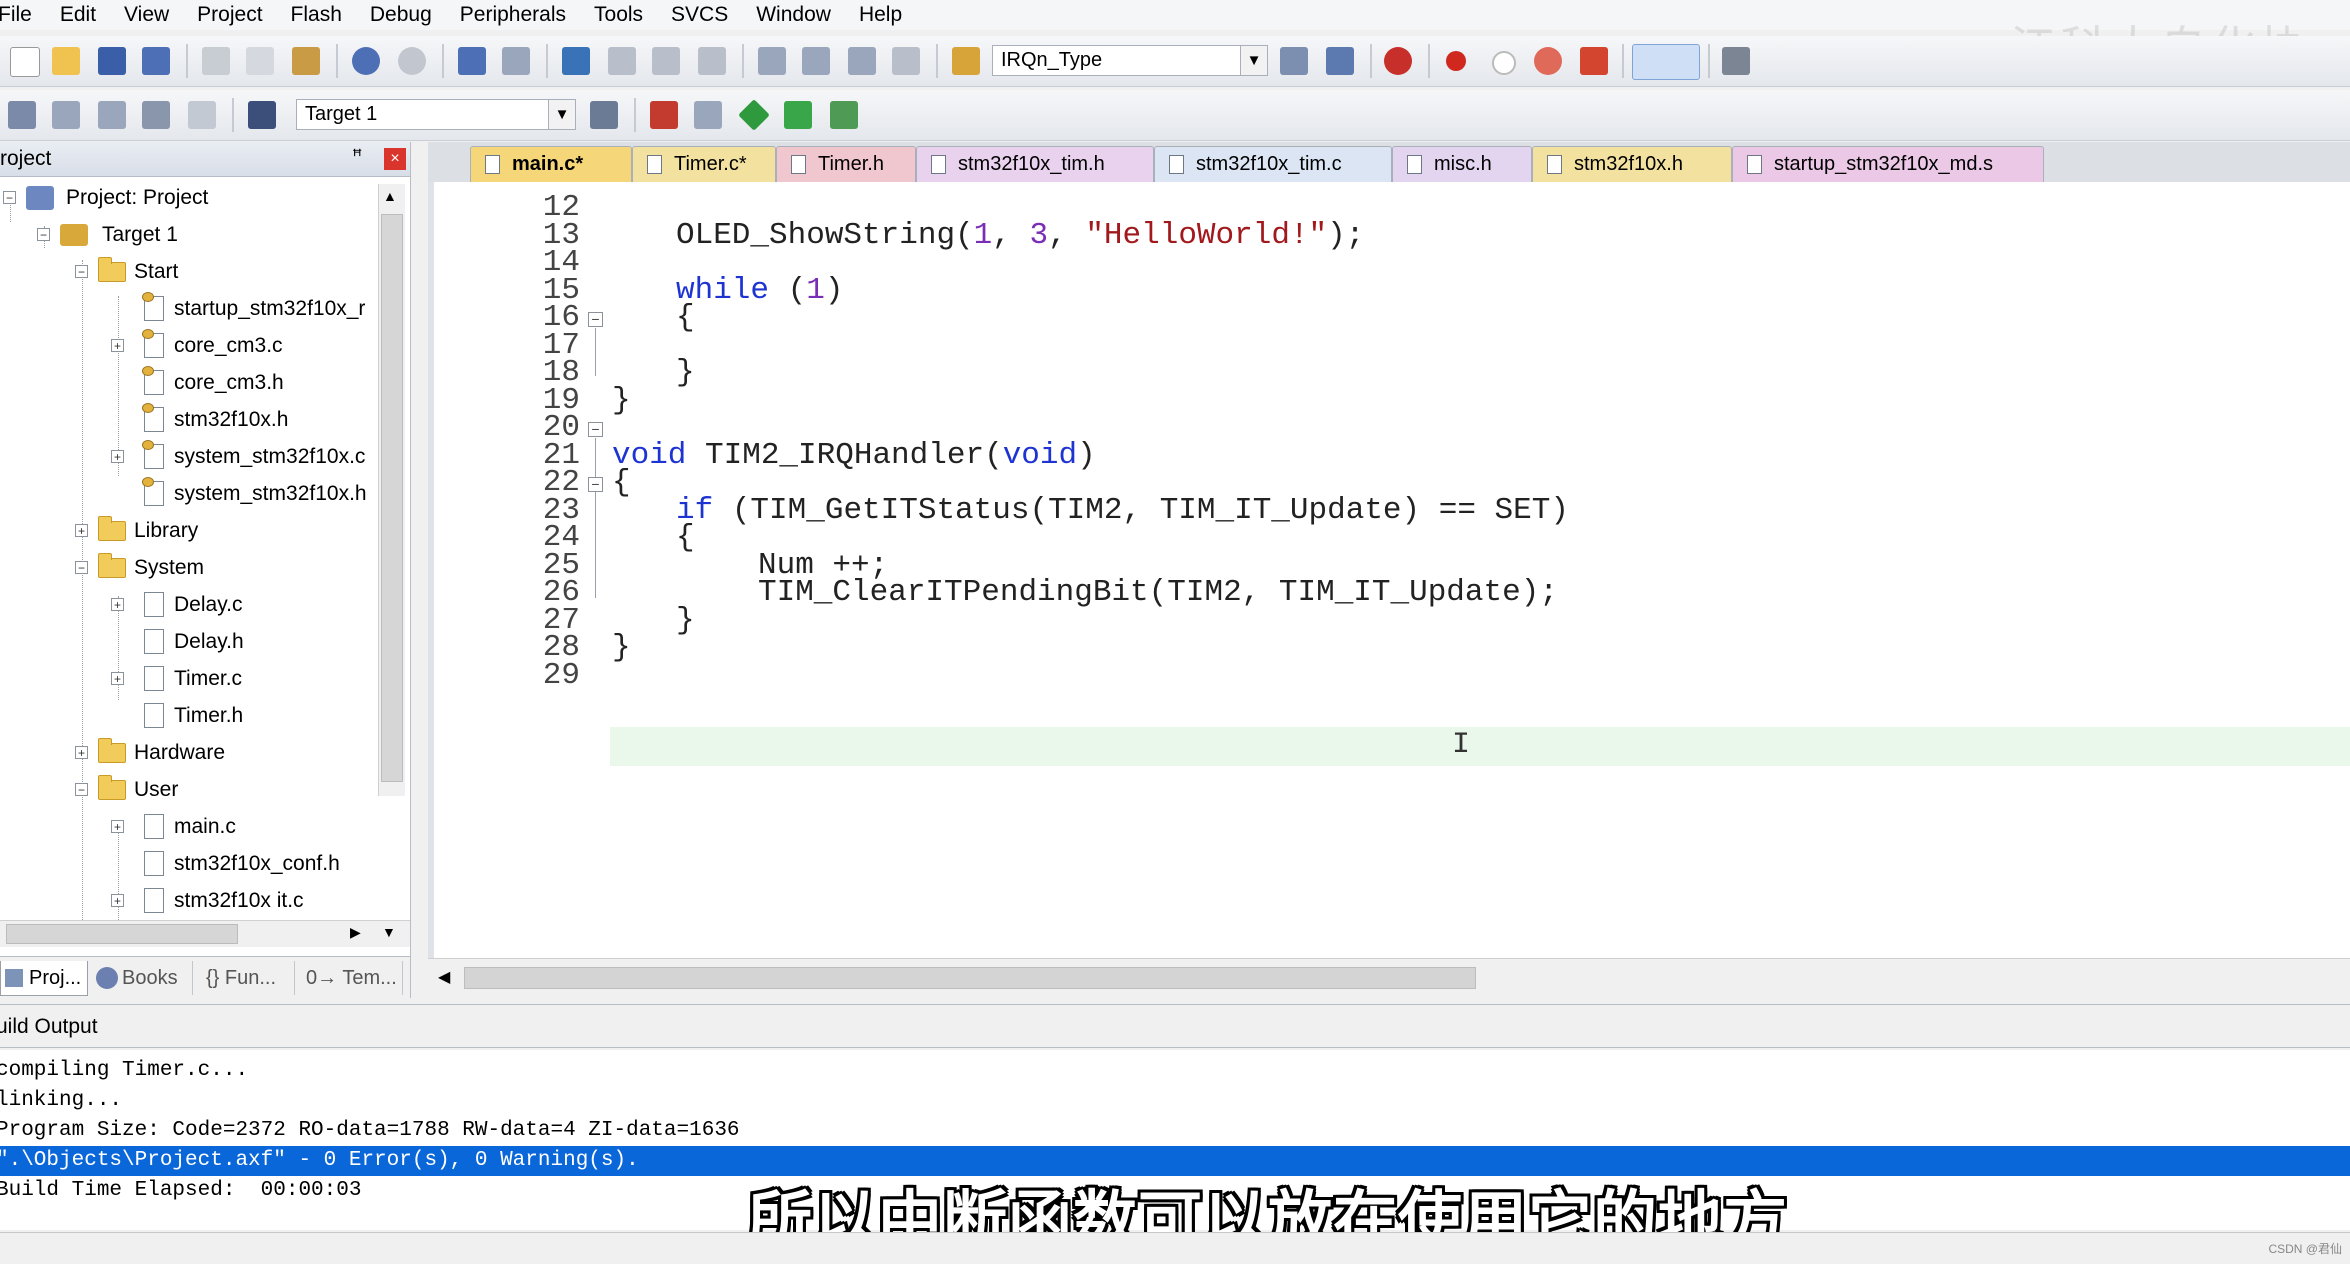  What do you see at coordinates (156, 115) in the screenshot?
I see `batch-build-icon` at bounding box center [156, 115].